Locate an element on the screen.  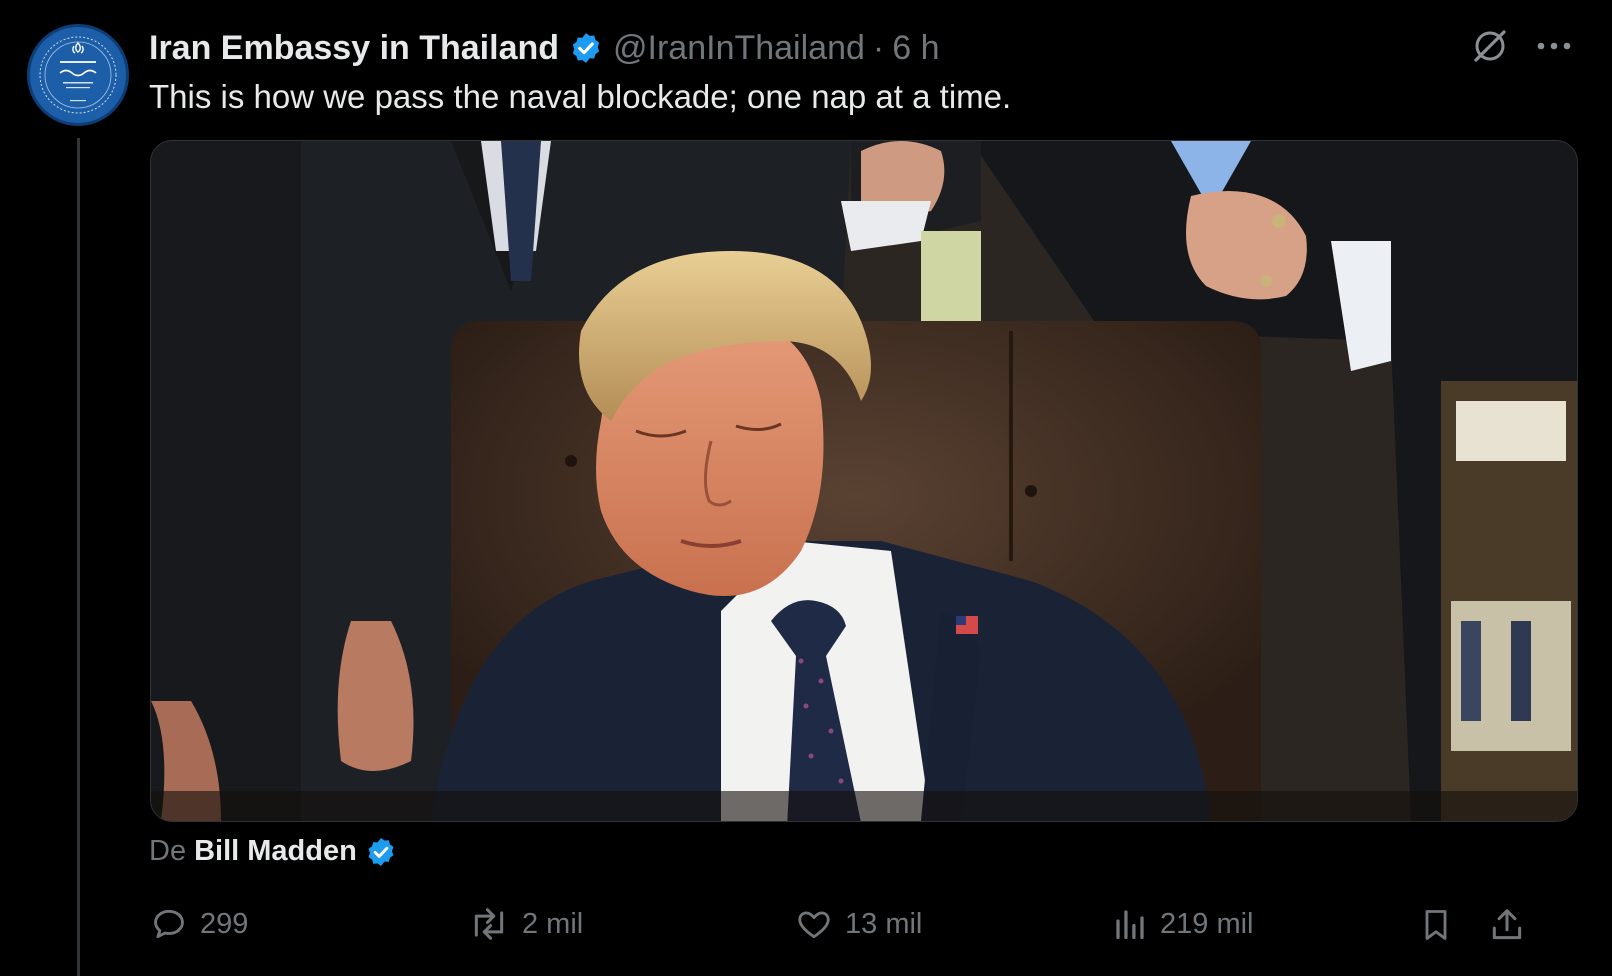
views-button: 219 mil is located at coordinates (1183, 924).